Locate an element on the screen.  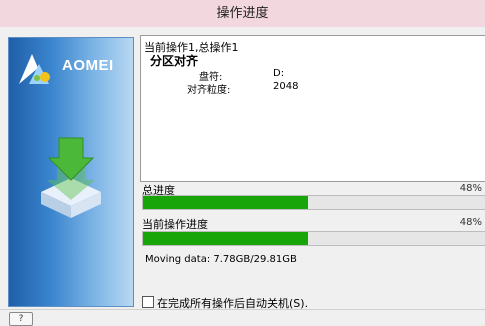
window-title: 操作进度 is located at coordinates (242, 13).